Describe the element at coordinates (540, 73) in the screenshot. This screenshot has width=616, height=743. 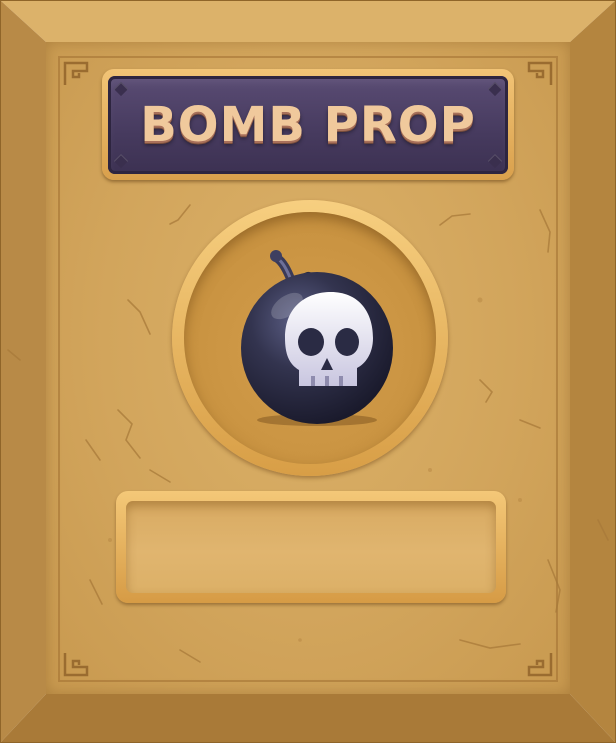
I see `corner-ornament-top-right` at that location.